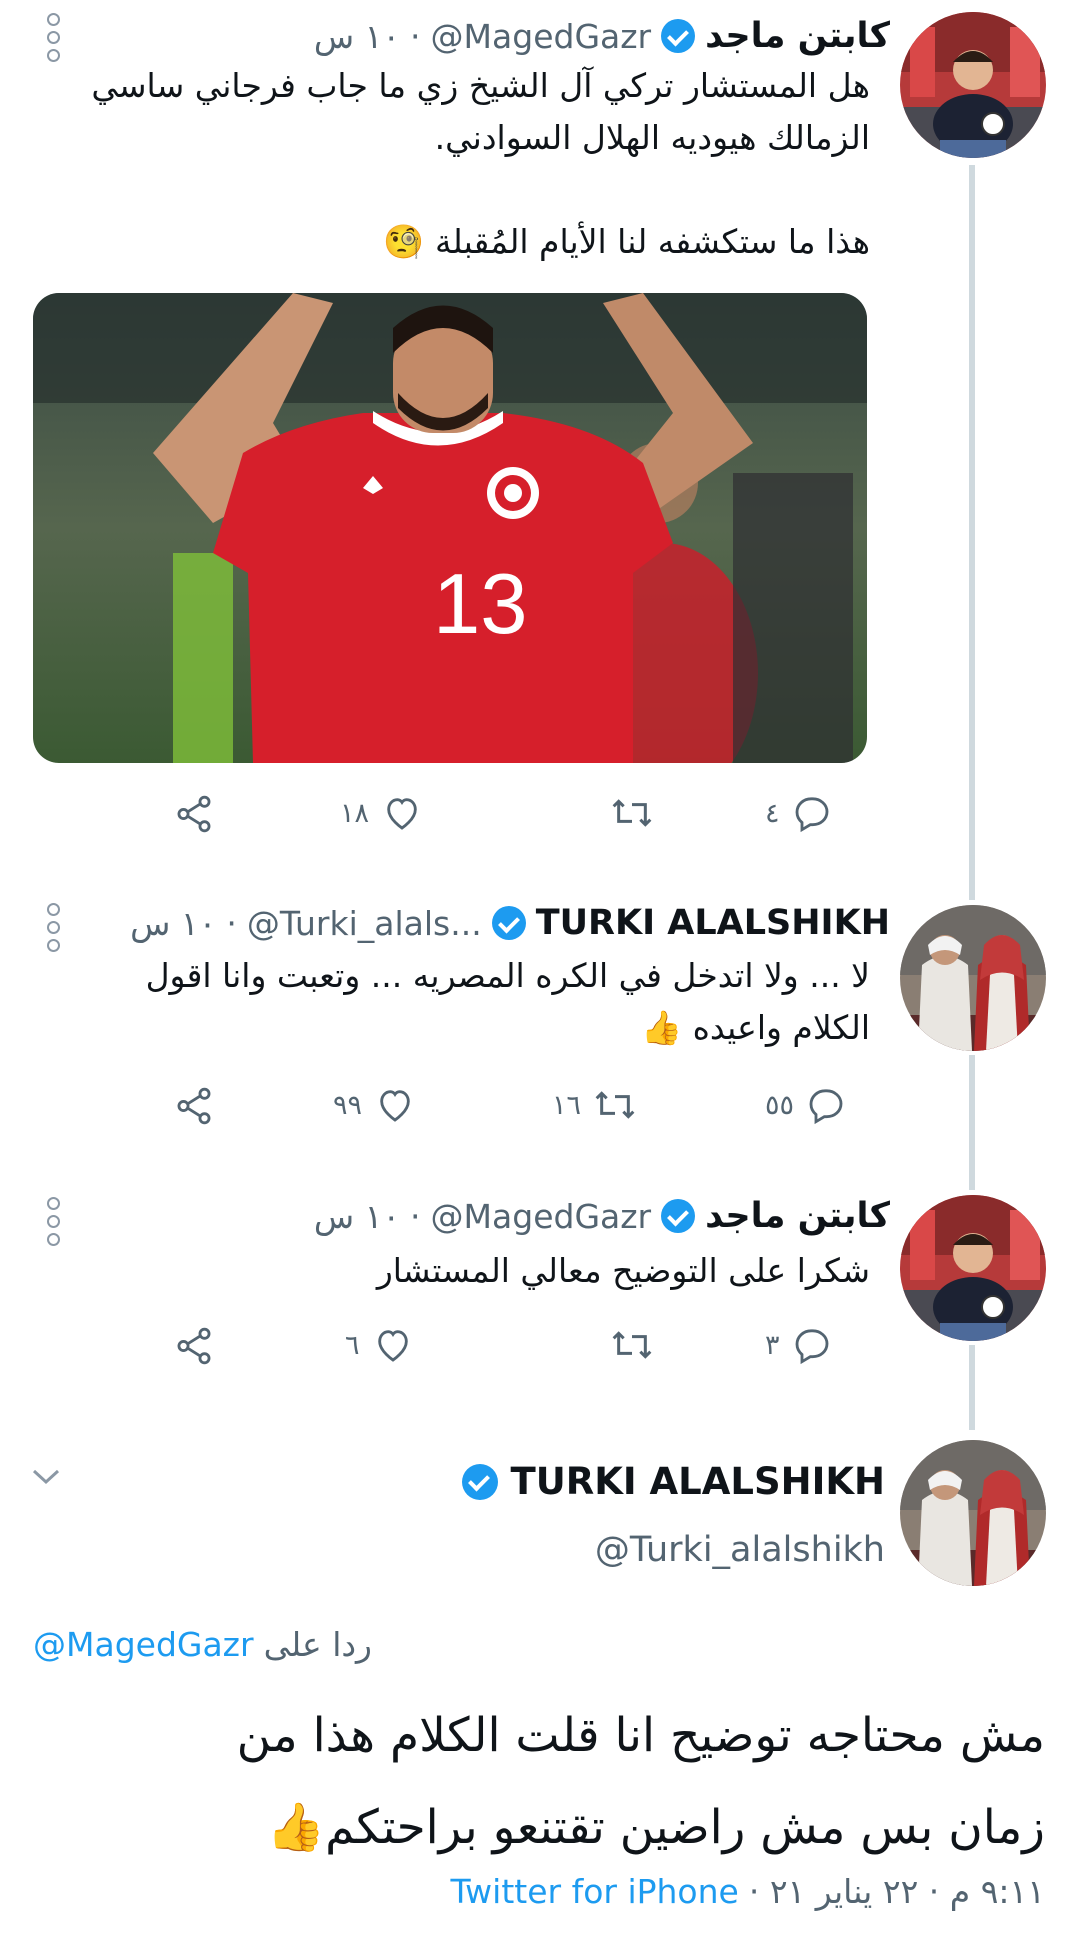 This screenshot has height=1945, width=1080. I want to click on like-button: ١٨, so click(381, 813).